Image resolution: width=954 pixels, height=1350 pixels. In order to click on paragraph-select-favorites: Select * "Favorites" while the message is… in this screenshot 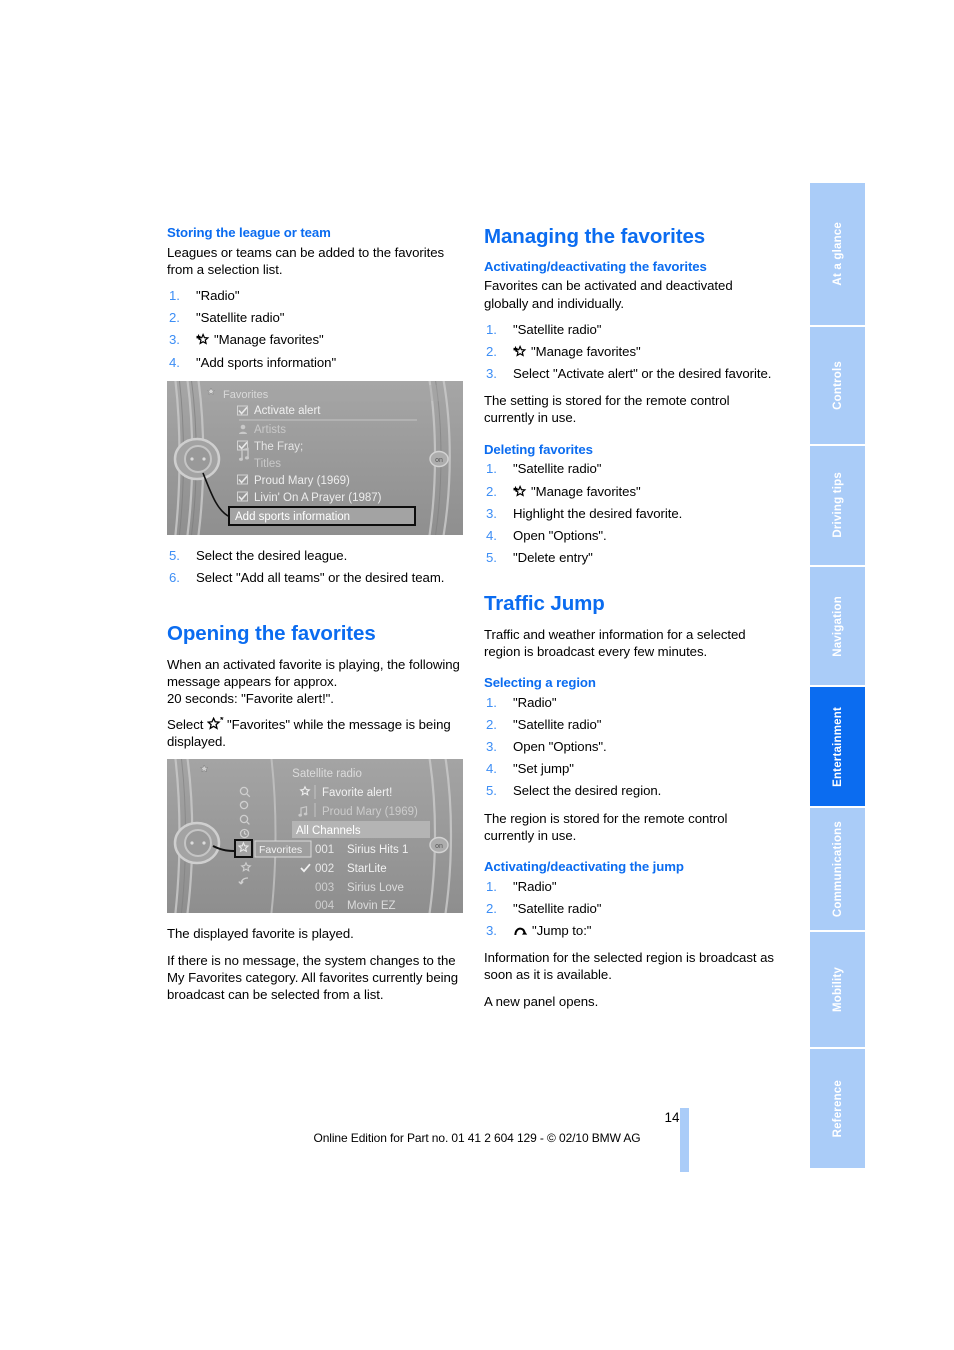, I will do `click(315, 733)`.